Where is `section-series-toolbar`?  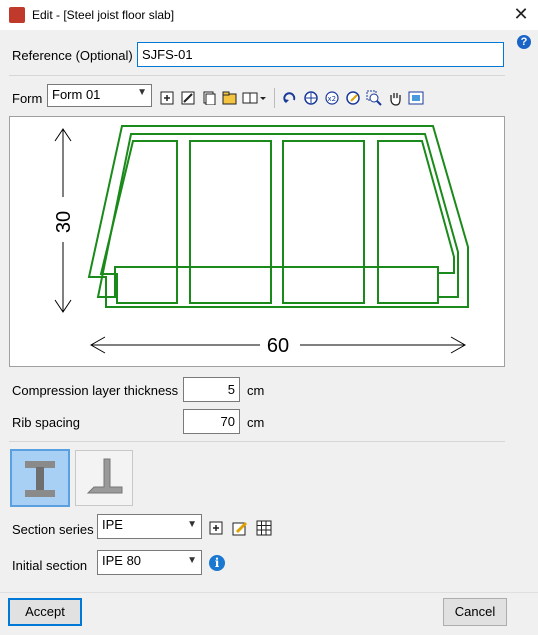 section-series-toolbar is located at coordinates (240, 528).